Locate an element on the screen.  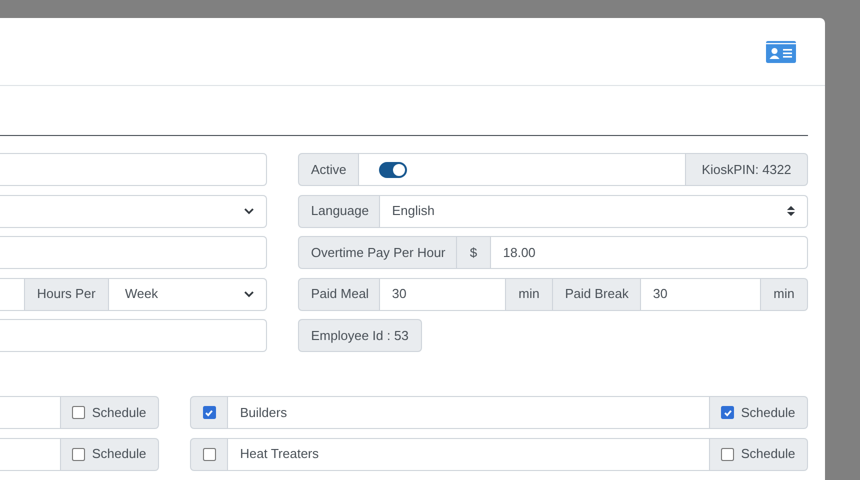
input-addon: Language is located at coordinates (339, 211).